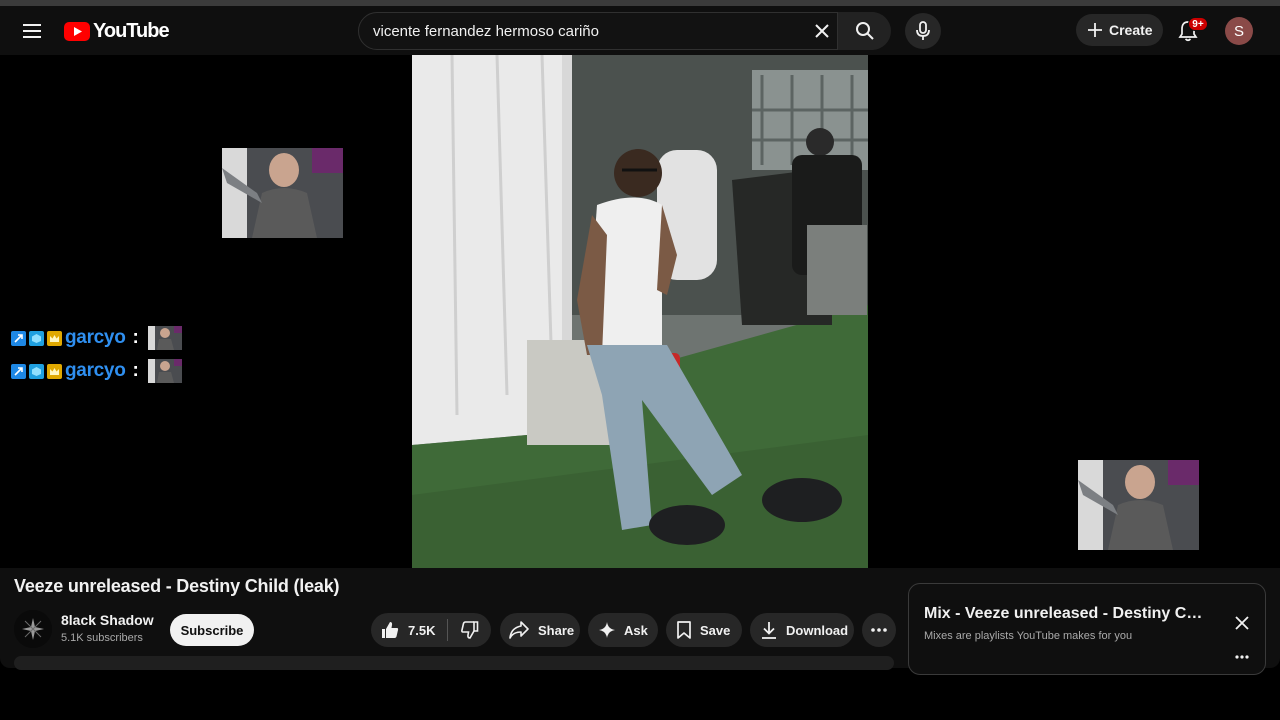  I want to click on create-label: Create, so click(1131, 30).